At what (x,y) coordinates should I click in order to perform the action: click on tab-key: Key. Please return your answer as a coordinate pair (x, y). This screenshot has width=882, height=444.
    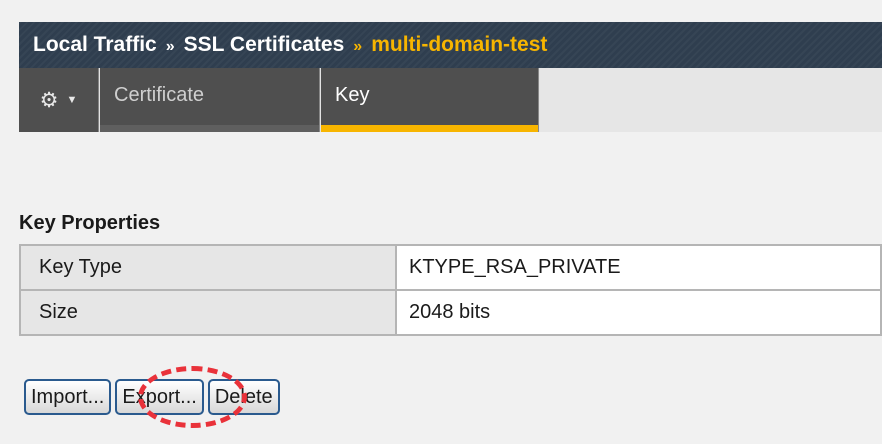
    Looking at the image, I should click on (430, 100).